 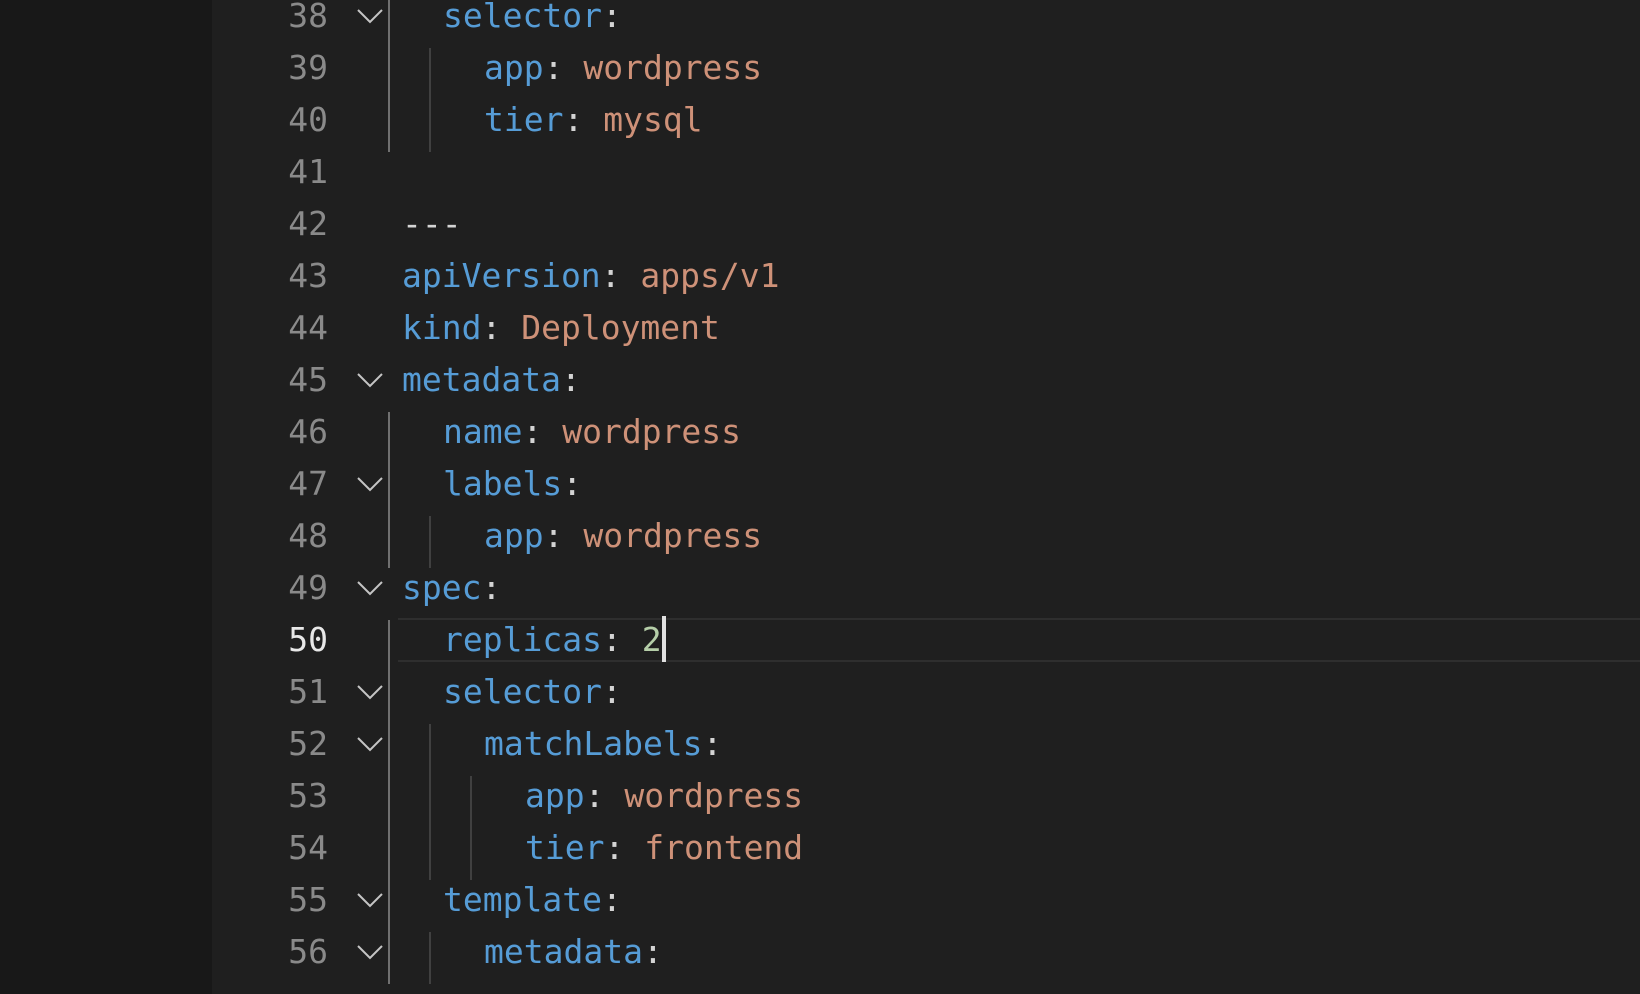 I want to click on code-line: 43 apiVersion: apps/v1, so click(x=926, y=282).